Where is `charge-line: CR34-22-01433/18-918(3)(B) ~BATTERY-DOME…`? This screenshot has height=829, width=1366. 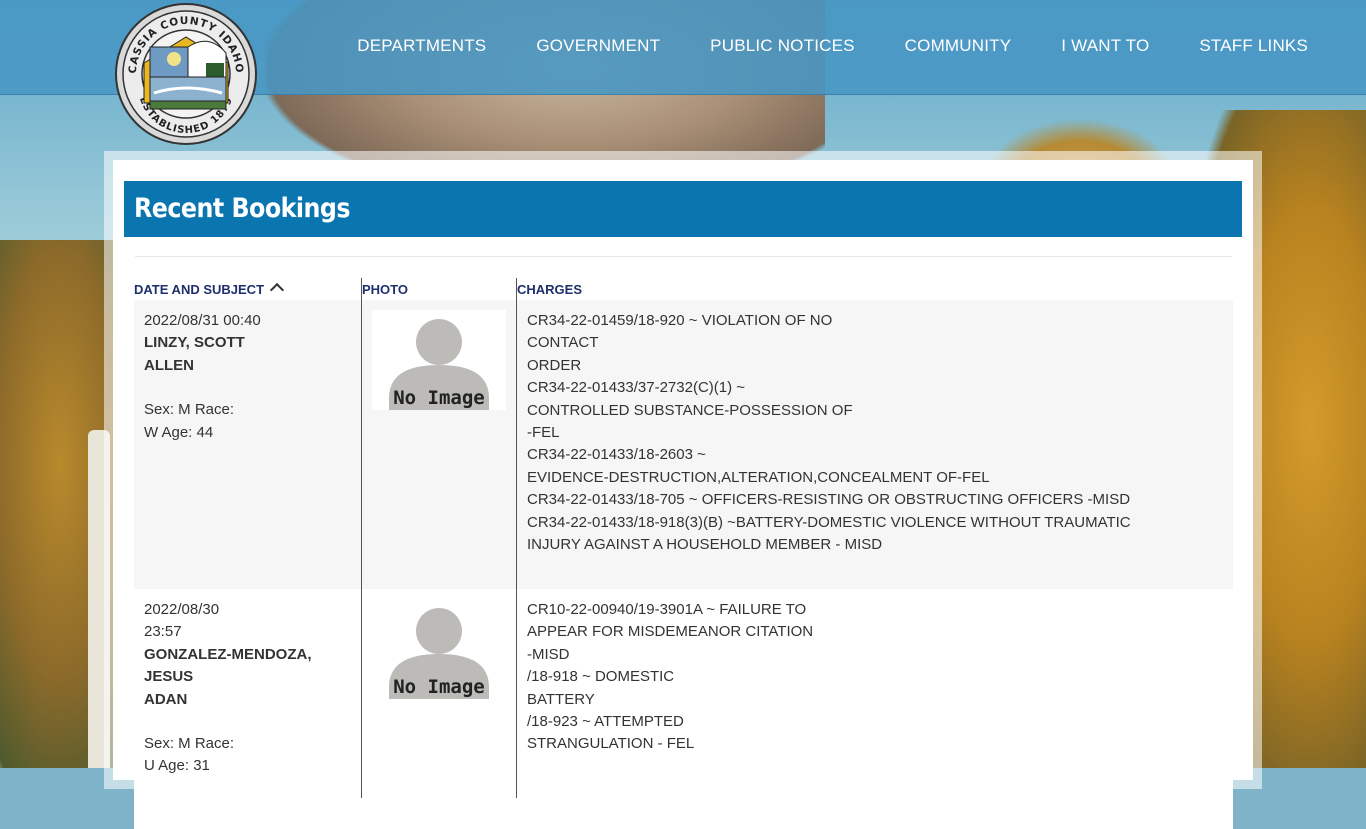 charge-line: CR34-22-01433/18-918(3)(B) ~BATTERY-DOME… is located at coordinates (829, 522).